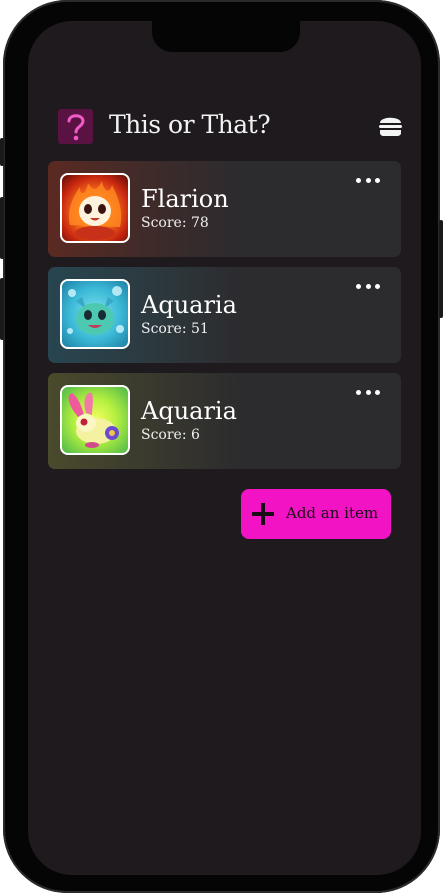 The width and height of the screenshot is (443, 896). I want to click on item-name: Flarion, so click(185, 199).